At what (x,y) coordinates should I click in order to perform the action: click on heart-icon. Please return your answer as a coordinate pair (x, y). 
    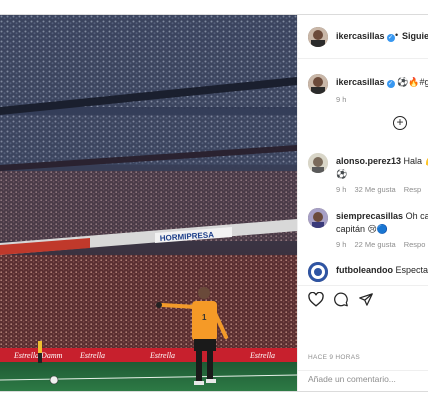
    Looking at the image, I should click on (316, 299).